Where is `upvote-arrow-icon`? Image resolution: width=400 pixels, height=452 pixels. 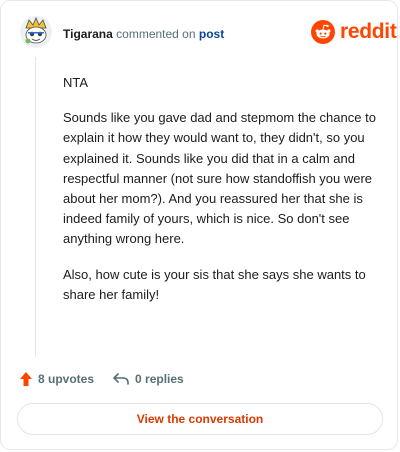 upvote-arrow-icon is located at coordinates (26, 379).